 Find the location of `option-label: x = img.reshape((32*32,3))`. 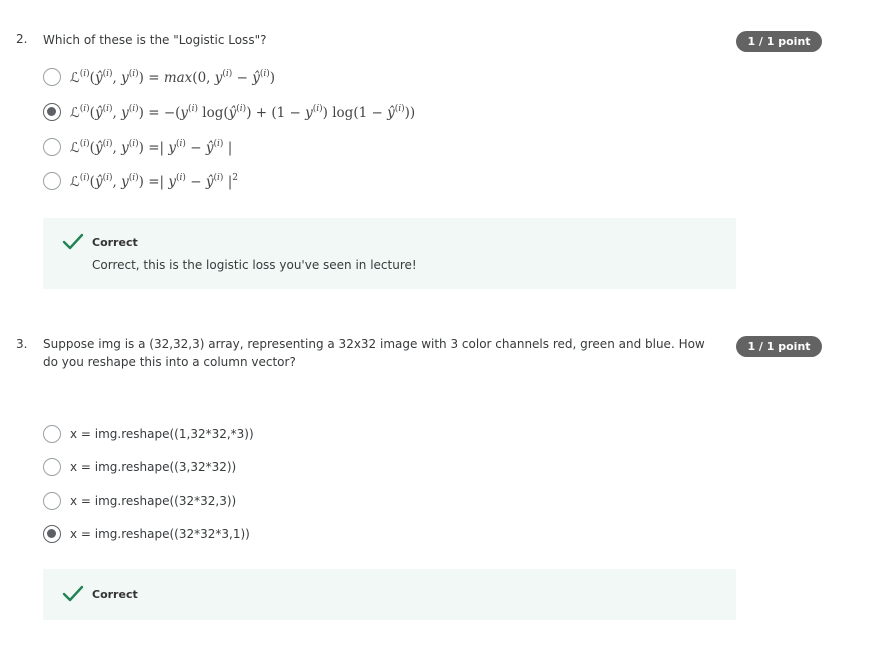

option-label: x = img.reshape((32*32,3)) is located at coordinates (153, 501).